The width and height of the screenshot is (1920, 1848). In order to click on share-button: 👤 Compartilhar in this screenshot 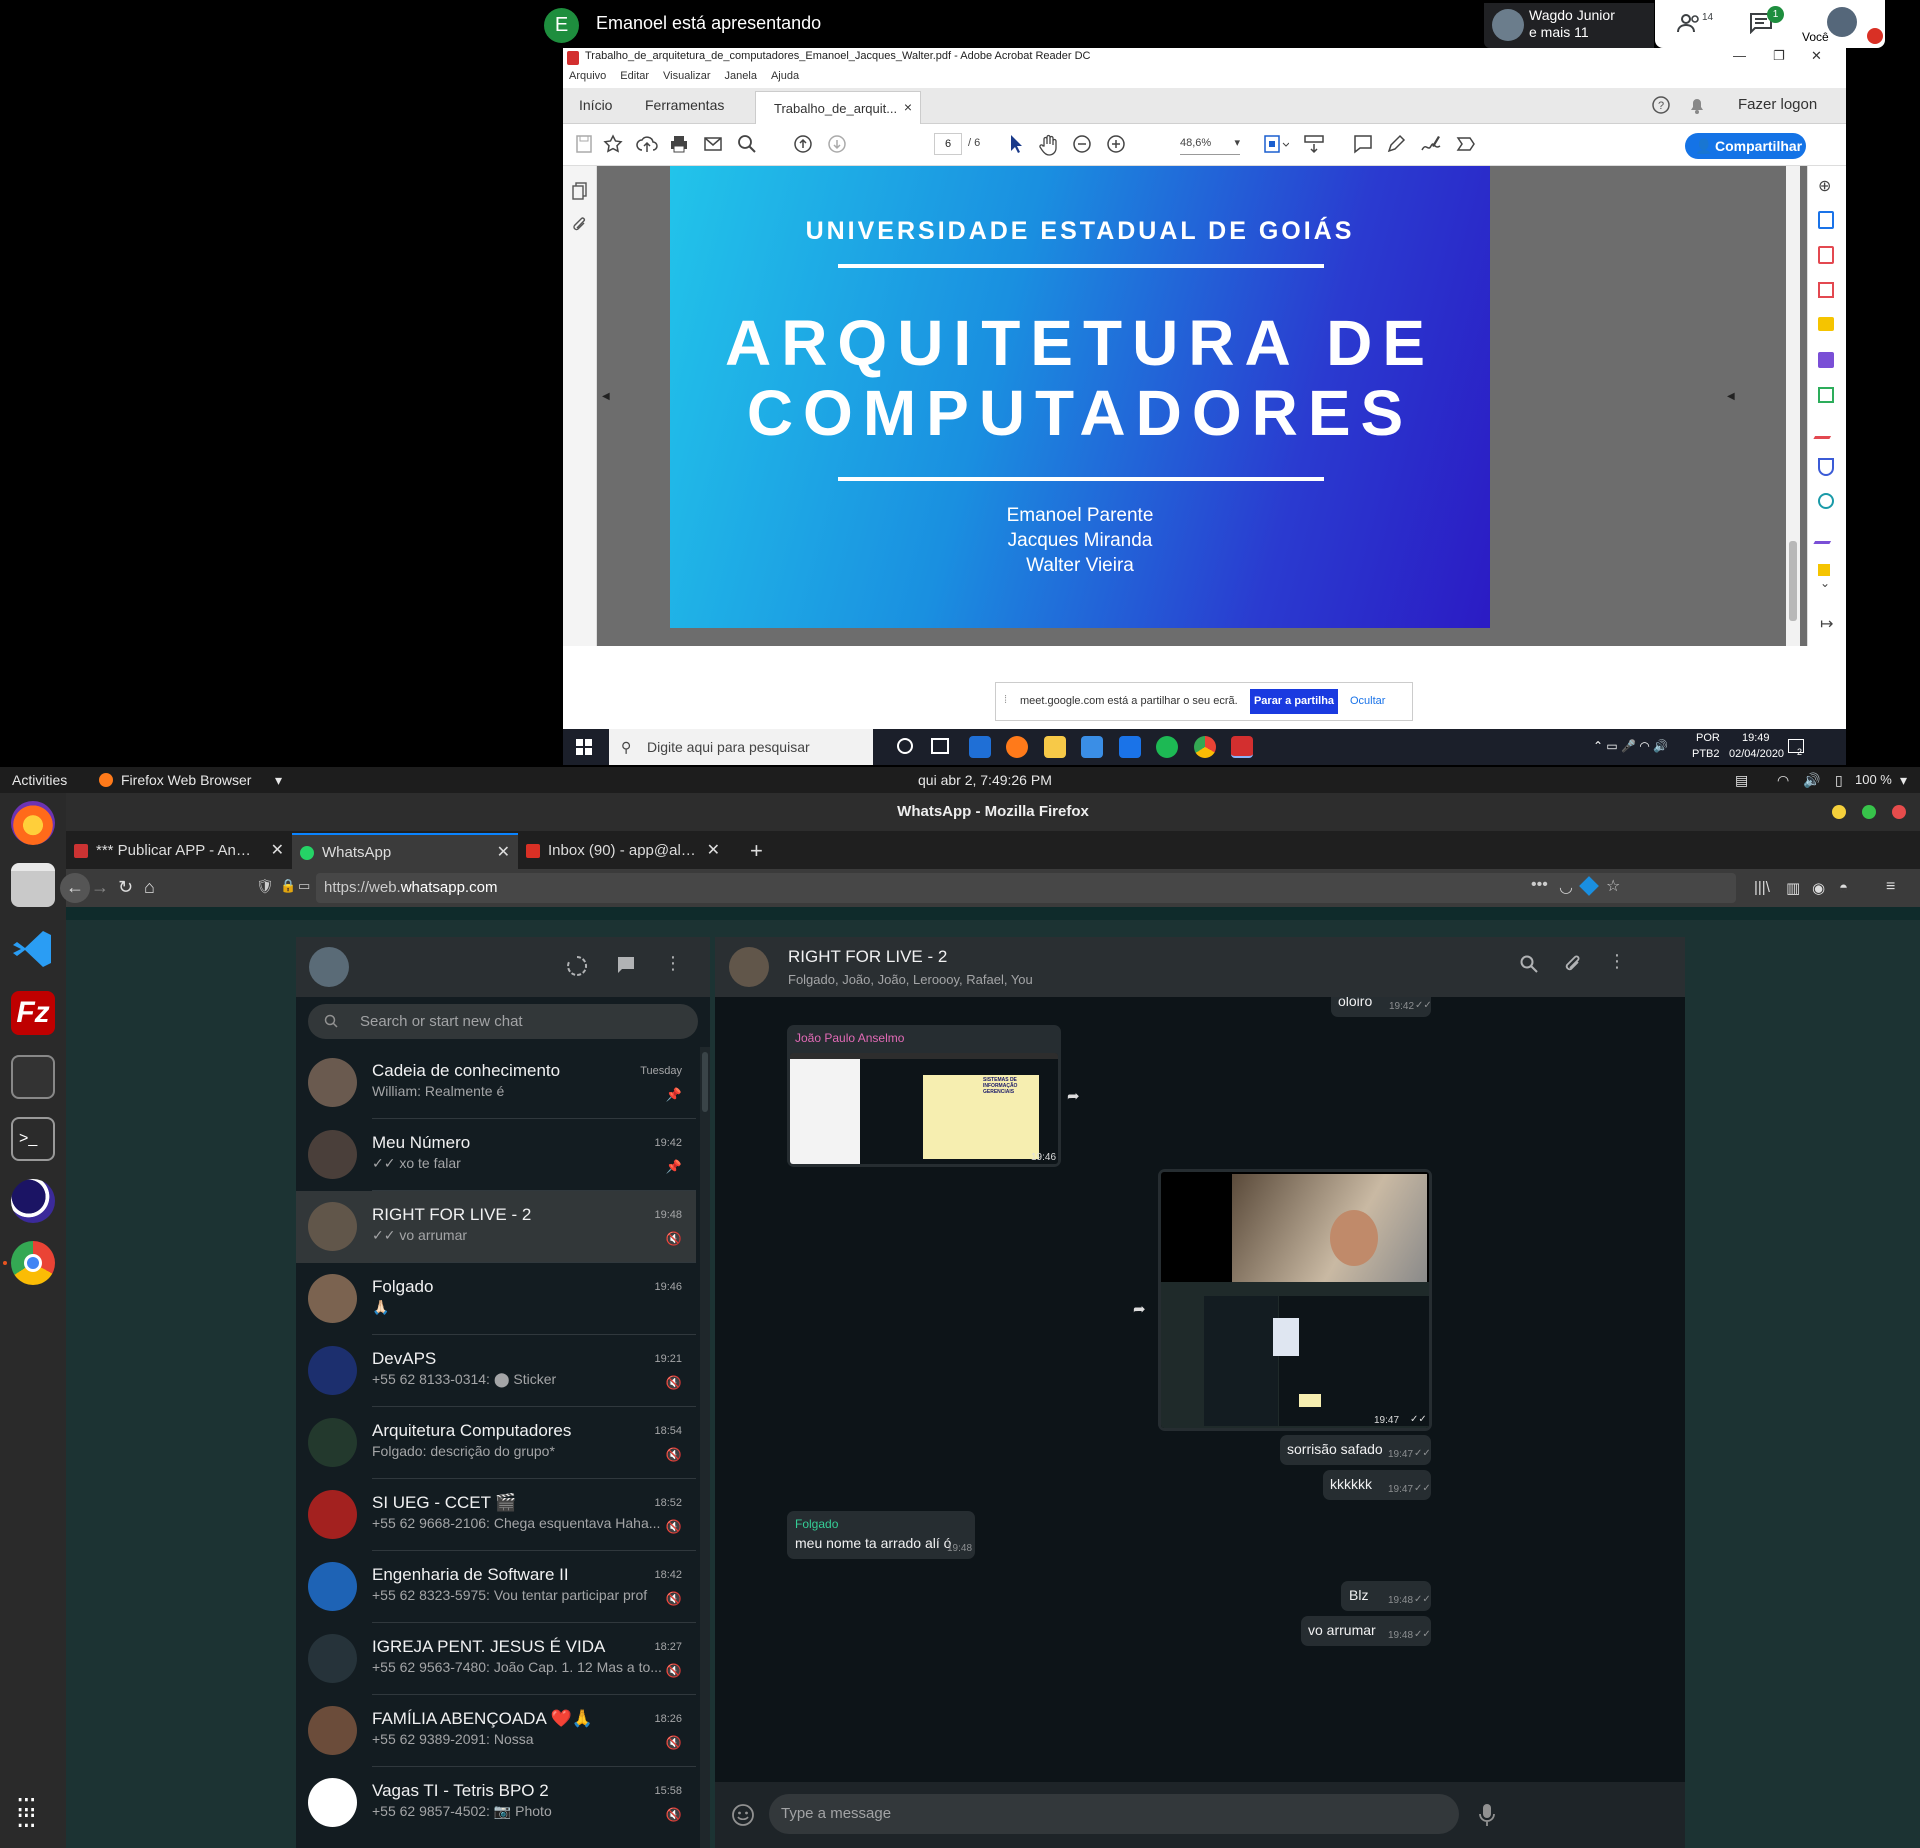, I will do `click(1745, 146)`.